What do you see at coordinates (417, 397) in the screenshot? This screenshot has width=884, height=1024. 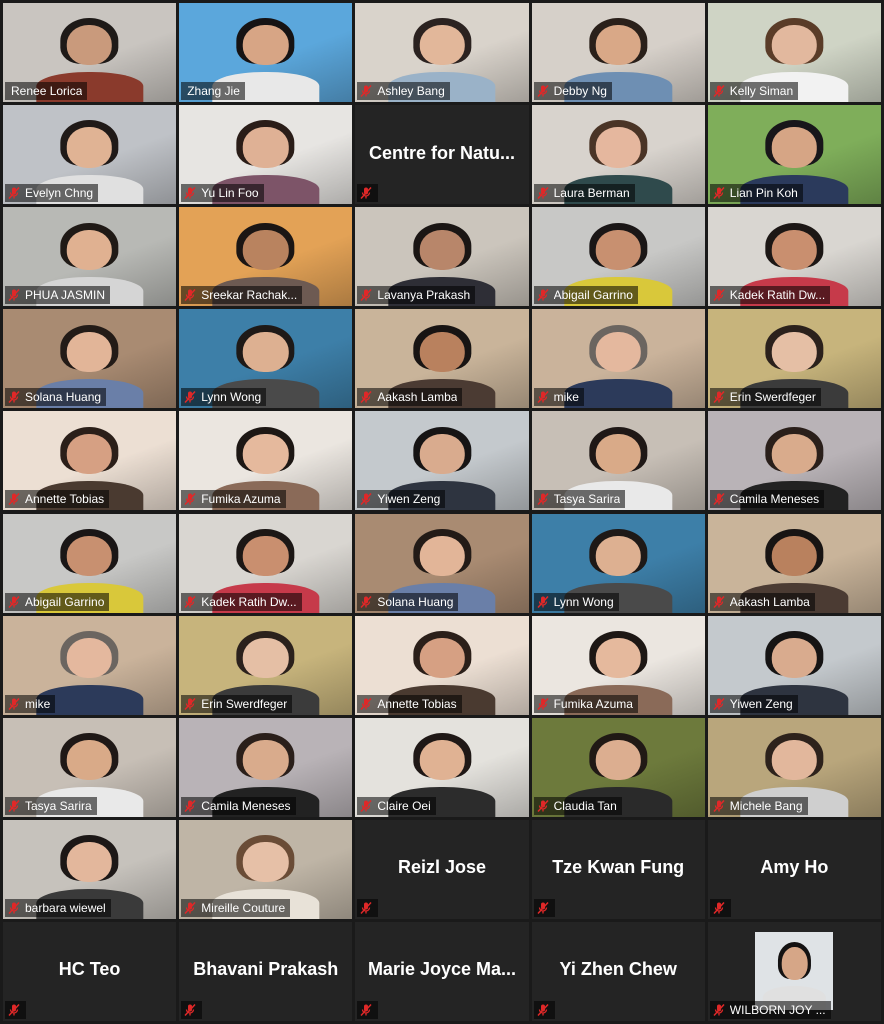 I see `participant-name-label: Aakash Lamba` at bounding box center [417, 397].